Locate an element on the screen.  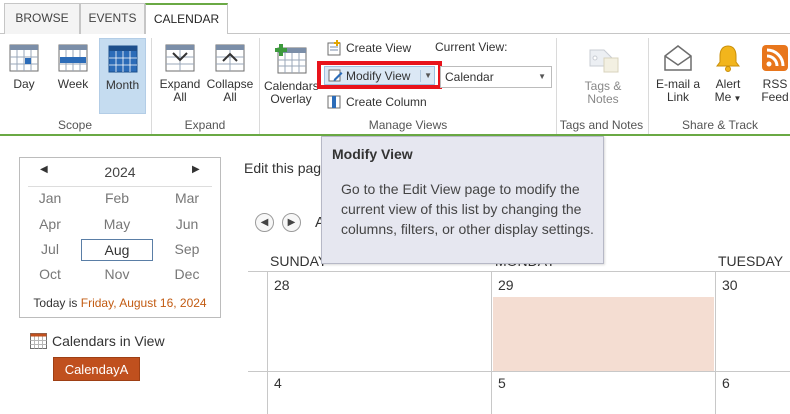
tab-browse: BROWSE is located at coordinates (42, 18).